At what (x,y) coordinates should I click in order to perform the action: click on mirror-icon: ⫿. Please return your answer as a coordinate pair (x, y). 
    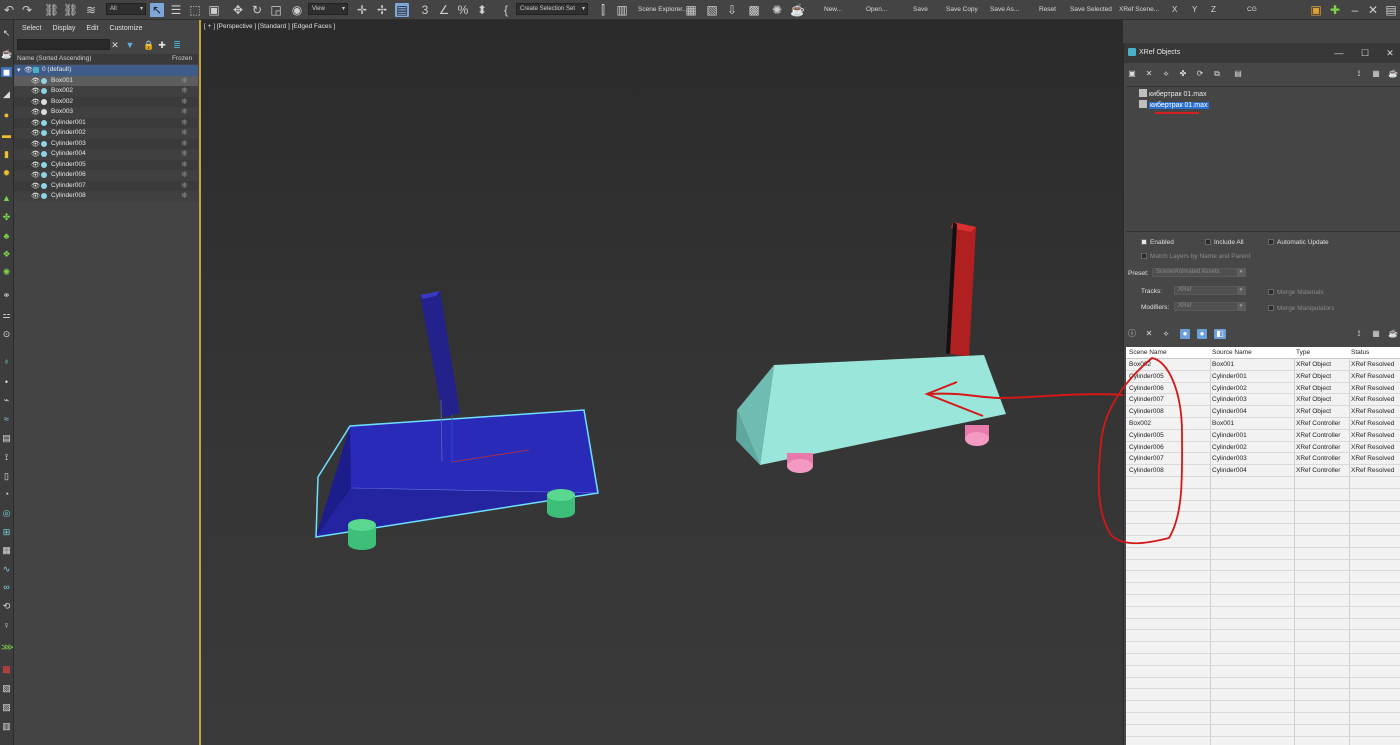
    Looking at the image, I should click on (603, 10).